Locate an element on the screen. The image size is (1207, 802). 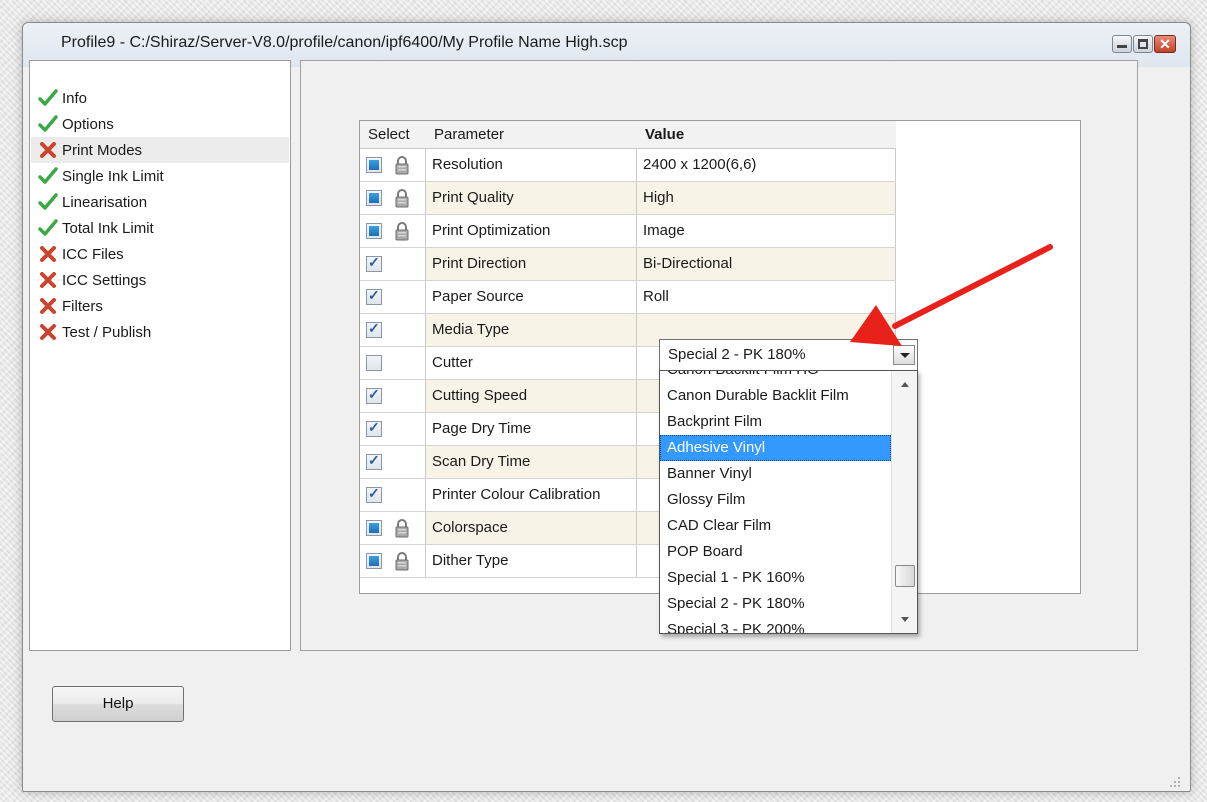
parameter-cell: Cutting Speed is located at coordinates (531, 396).